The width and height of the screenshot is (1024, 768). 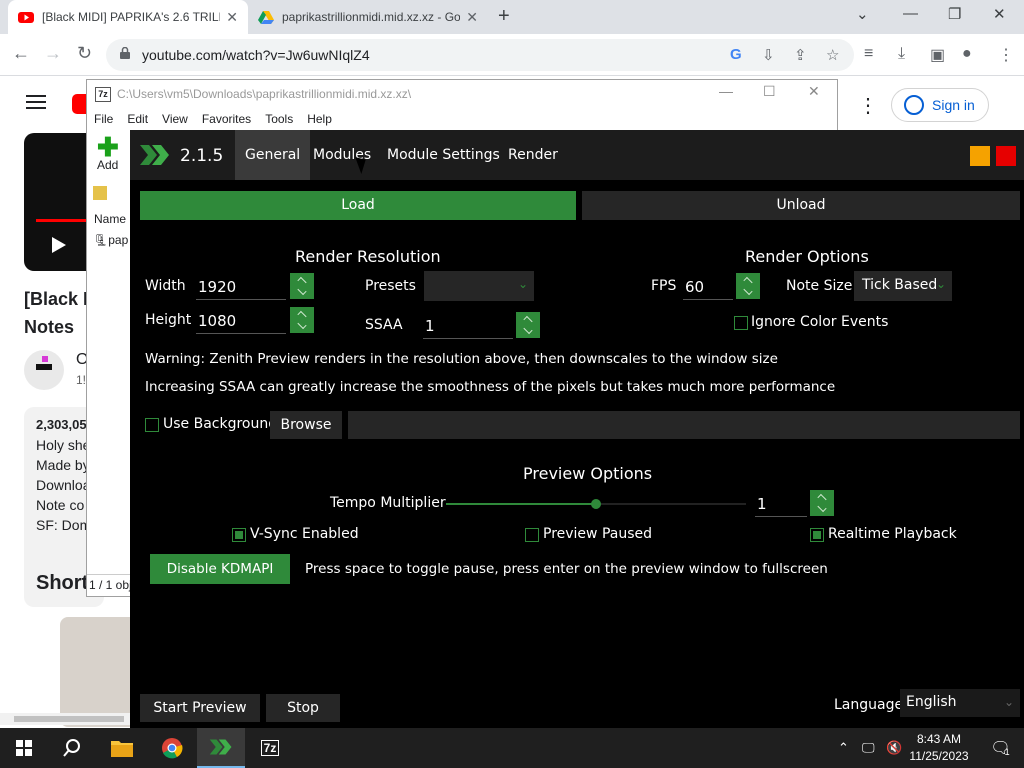 I want to click on vsync-label: V-Sync Enabled, so click(x=304, y=534).